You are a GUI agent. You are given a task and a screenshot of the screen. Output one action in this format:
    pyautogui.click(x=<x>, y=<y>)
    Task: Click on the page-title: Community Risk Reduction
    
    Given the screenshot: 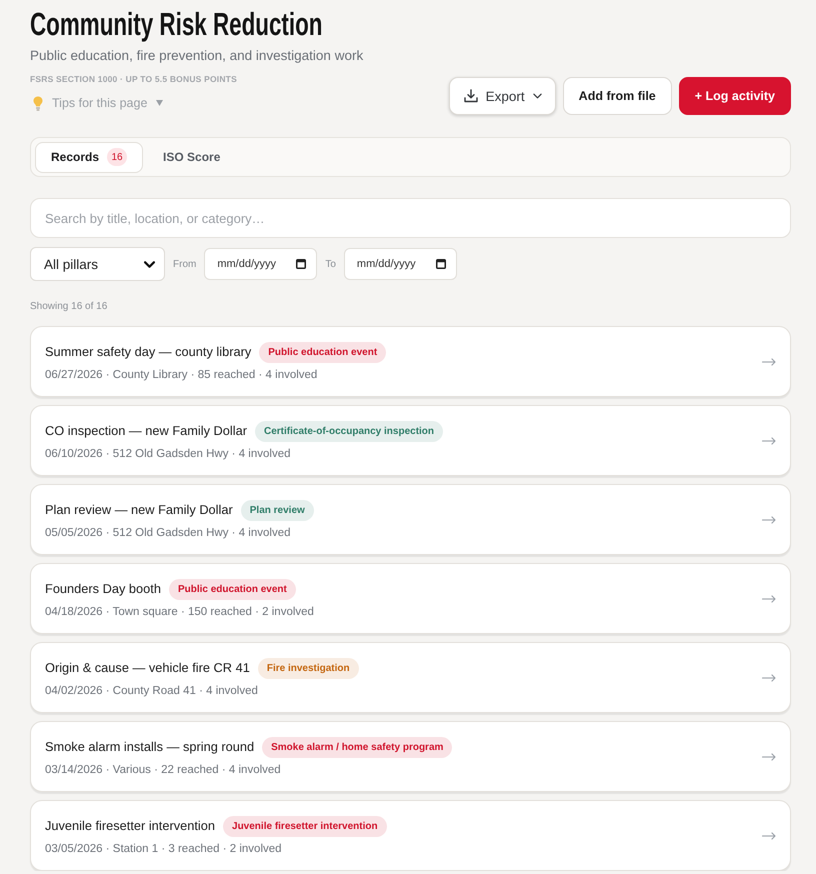 What is the action you would take?
    pyautogui.click(x=176, y=24)
    